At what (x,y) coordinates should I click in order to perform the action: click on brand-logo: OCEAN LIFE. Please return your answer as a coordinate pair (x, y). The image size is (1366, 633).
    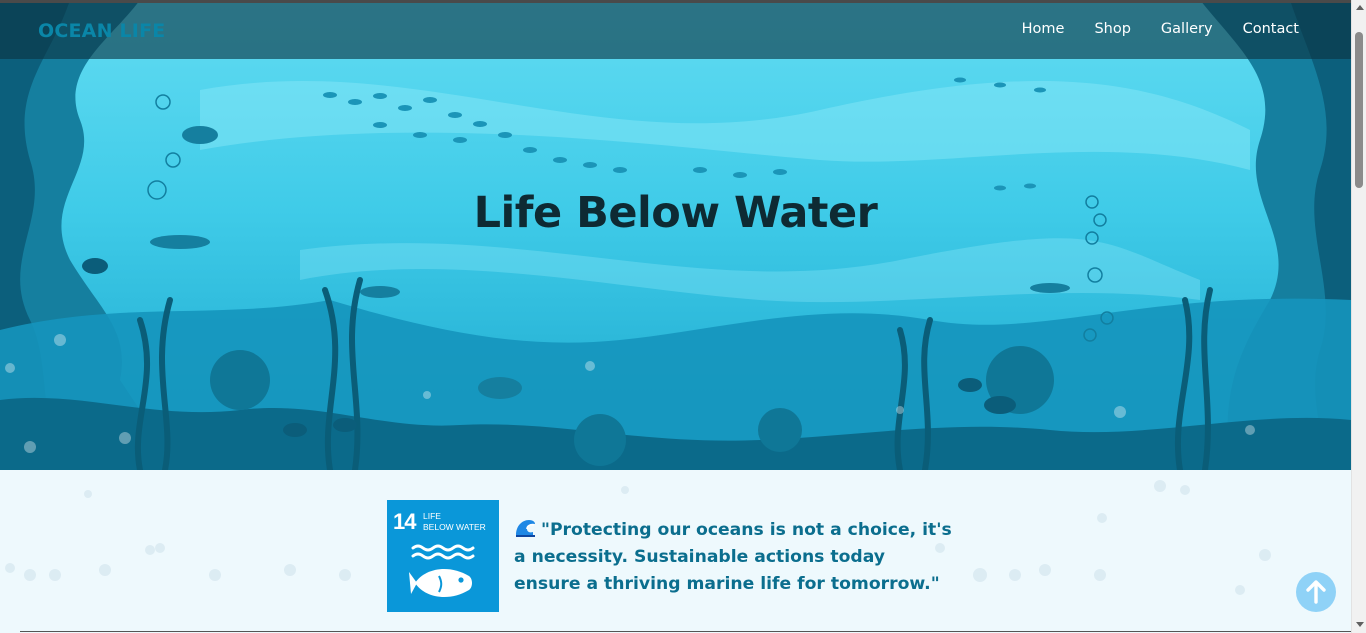
    Looking at the image, I should click on (101, 31).